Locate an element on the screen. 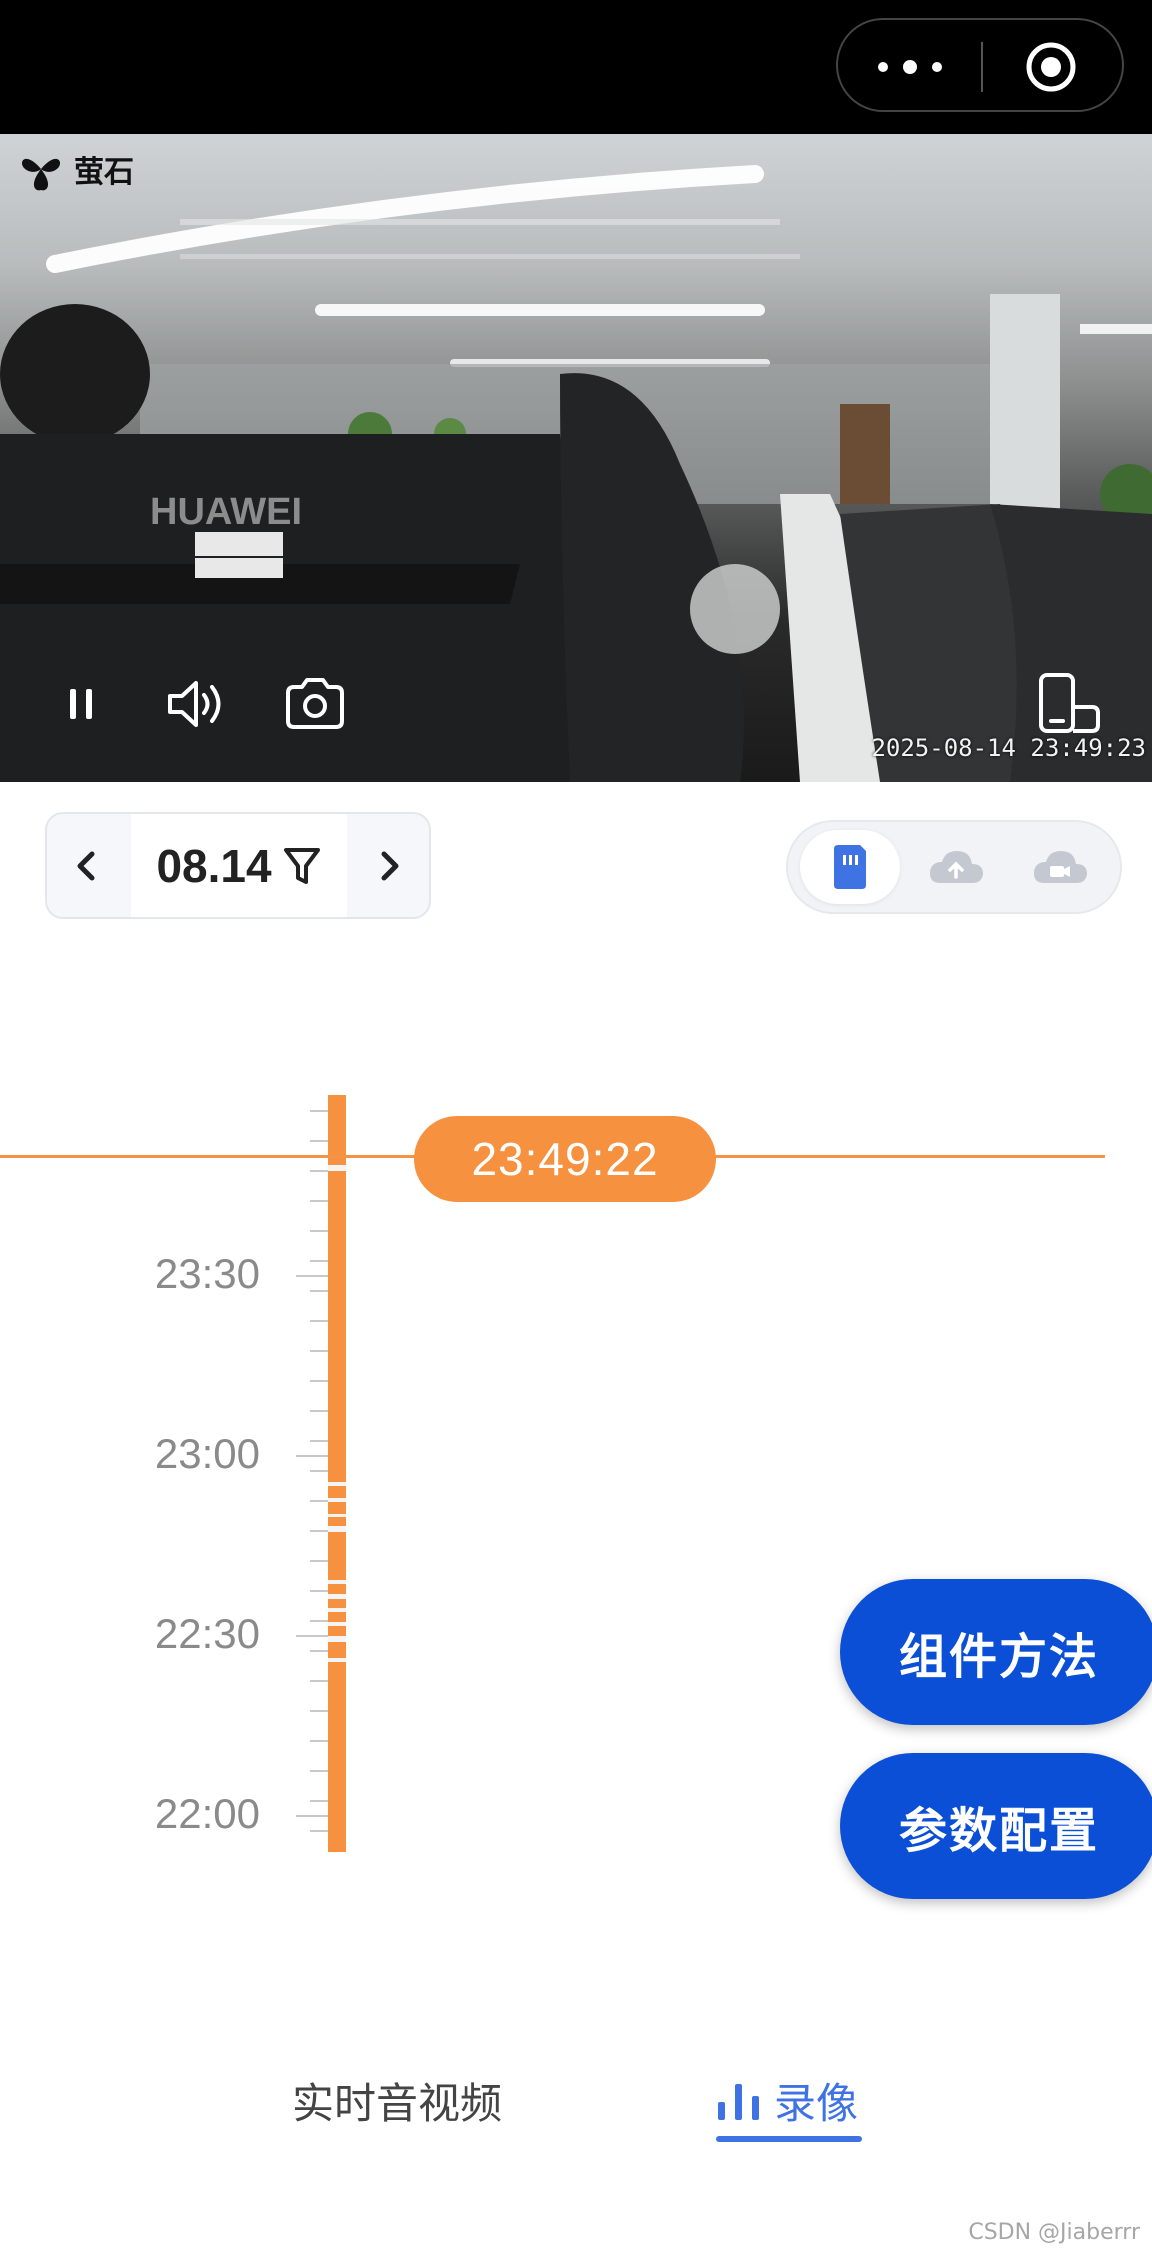 This screenshot has height=2255, width=1152. rotate-screen-icon is located at coordinates (1071, 704).